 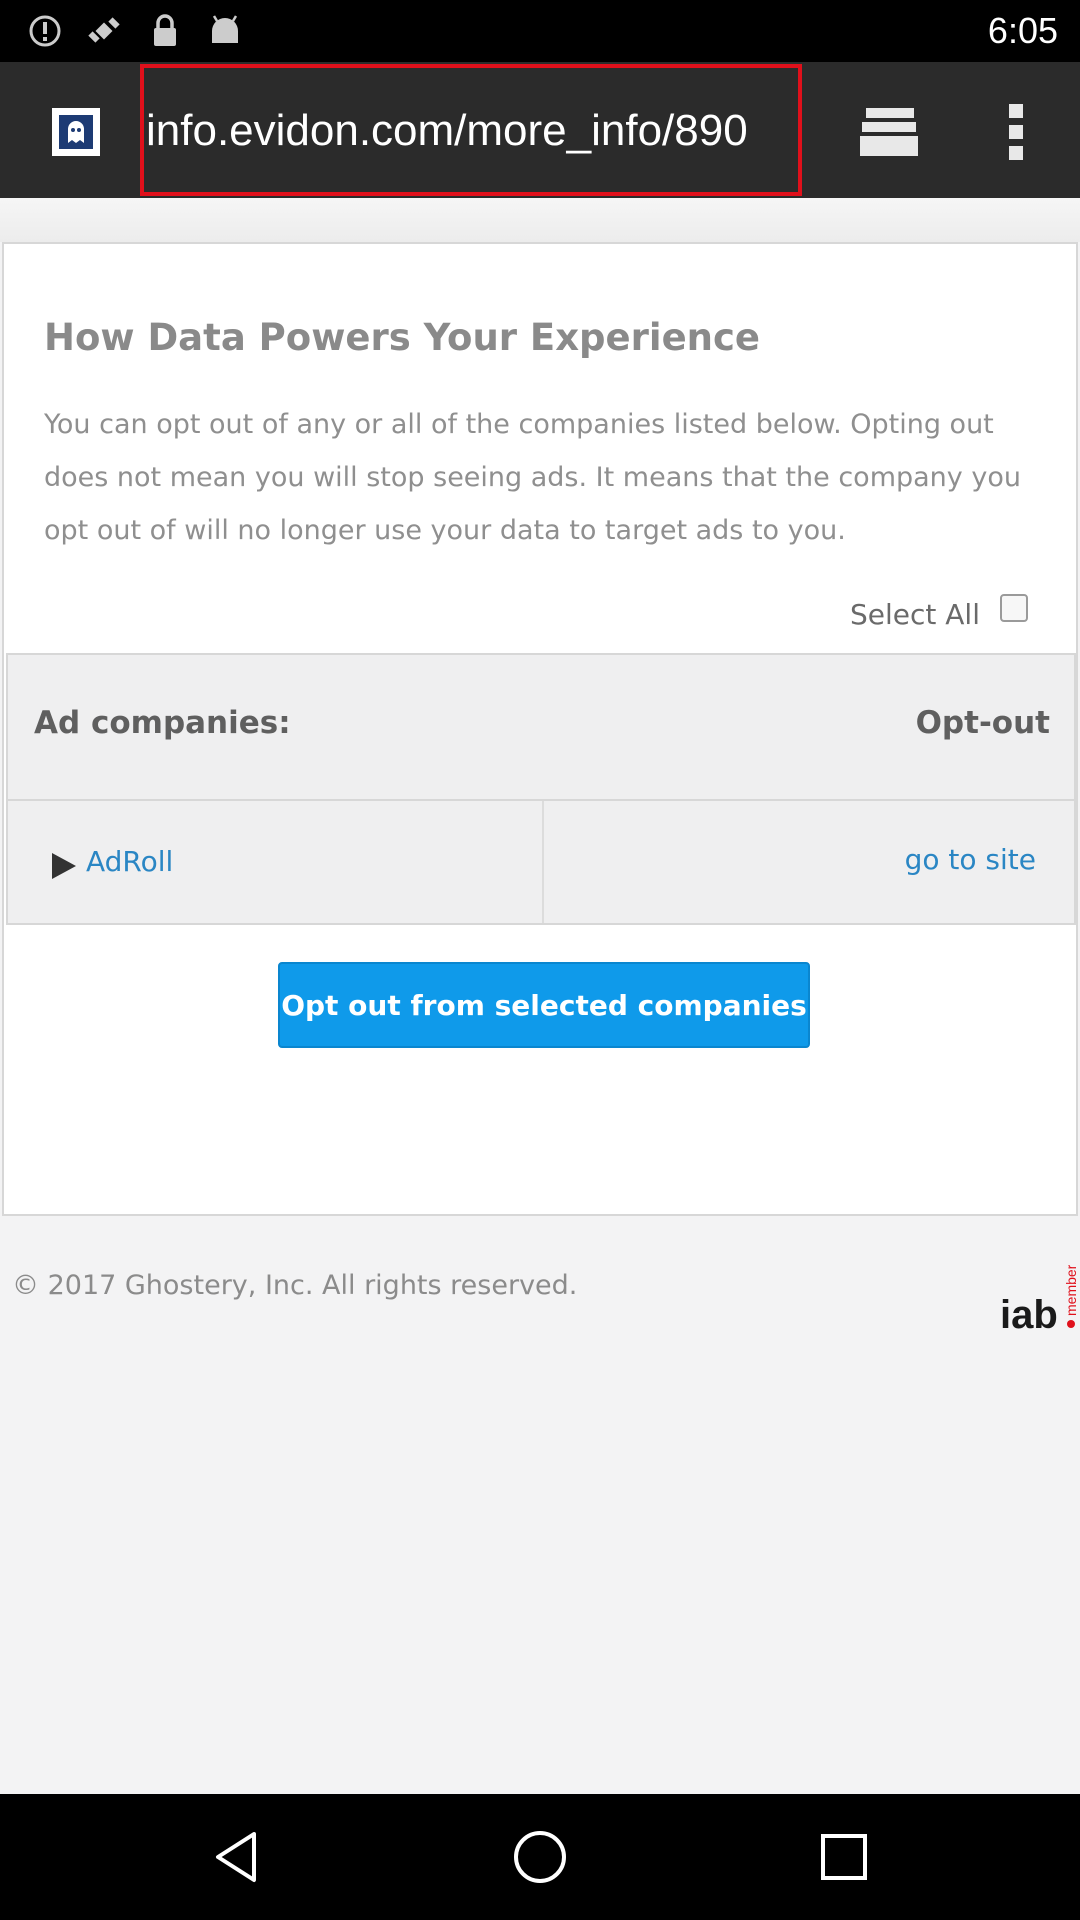 I want to click on select-all-checkbox, so click(x=1014, y=608).